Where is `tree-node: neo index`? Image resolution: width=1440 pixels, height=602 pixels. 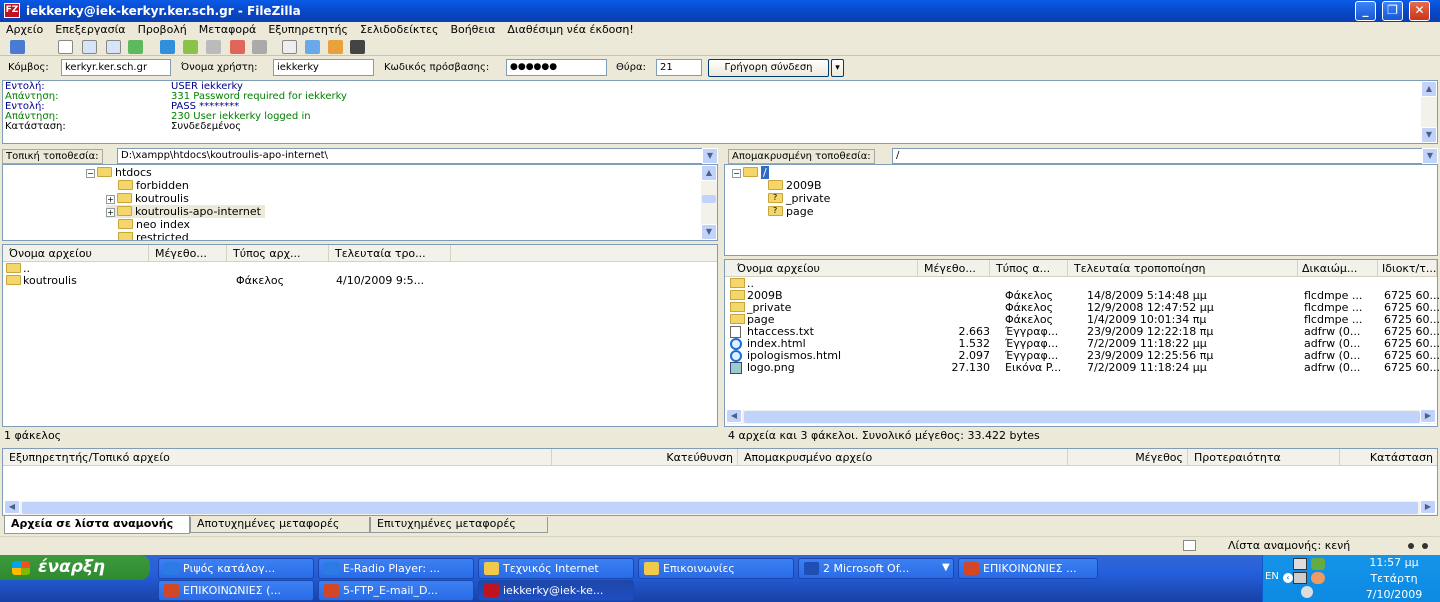
tree-node: neo index is located at coordinates (154, 224).